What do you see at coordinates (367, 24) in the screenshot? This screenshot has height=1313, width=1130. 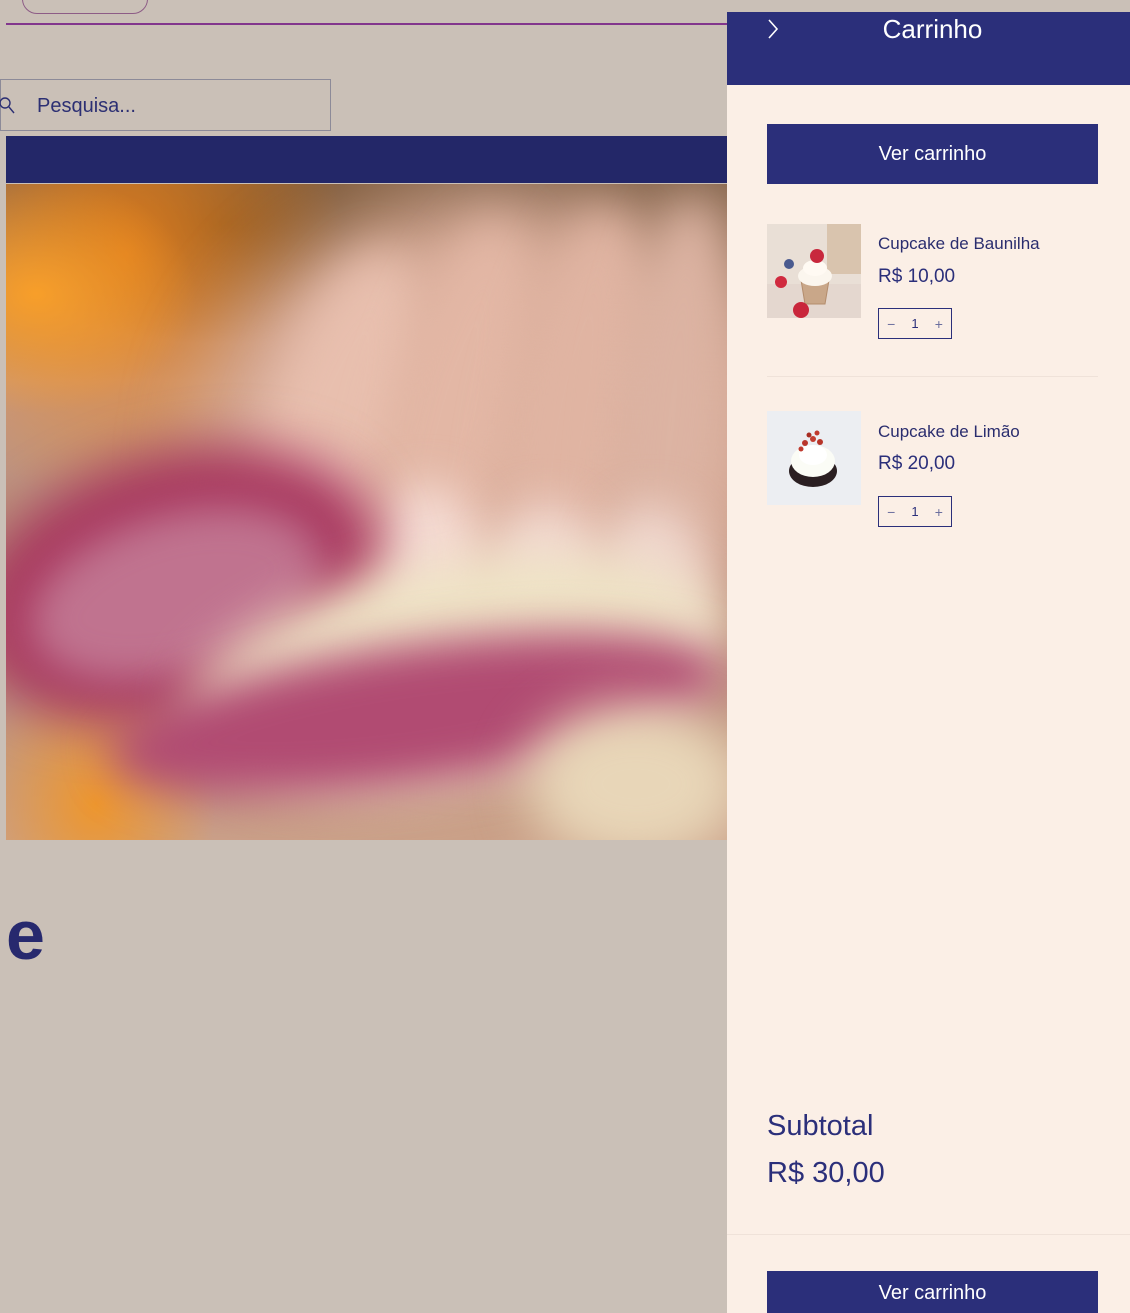 I see `header-divider` at bounding box center [367, 24].